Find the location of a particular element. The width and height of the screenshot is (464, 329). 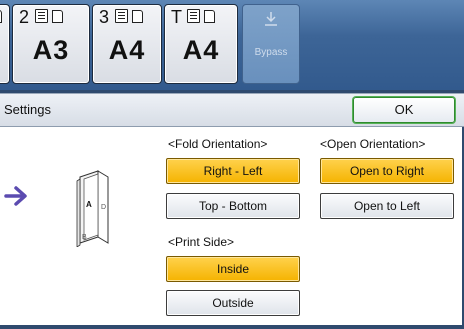

fold-top-bottom-button: Top - Bottom is located at coordinates (233, 206).